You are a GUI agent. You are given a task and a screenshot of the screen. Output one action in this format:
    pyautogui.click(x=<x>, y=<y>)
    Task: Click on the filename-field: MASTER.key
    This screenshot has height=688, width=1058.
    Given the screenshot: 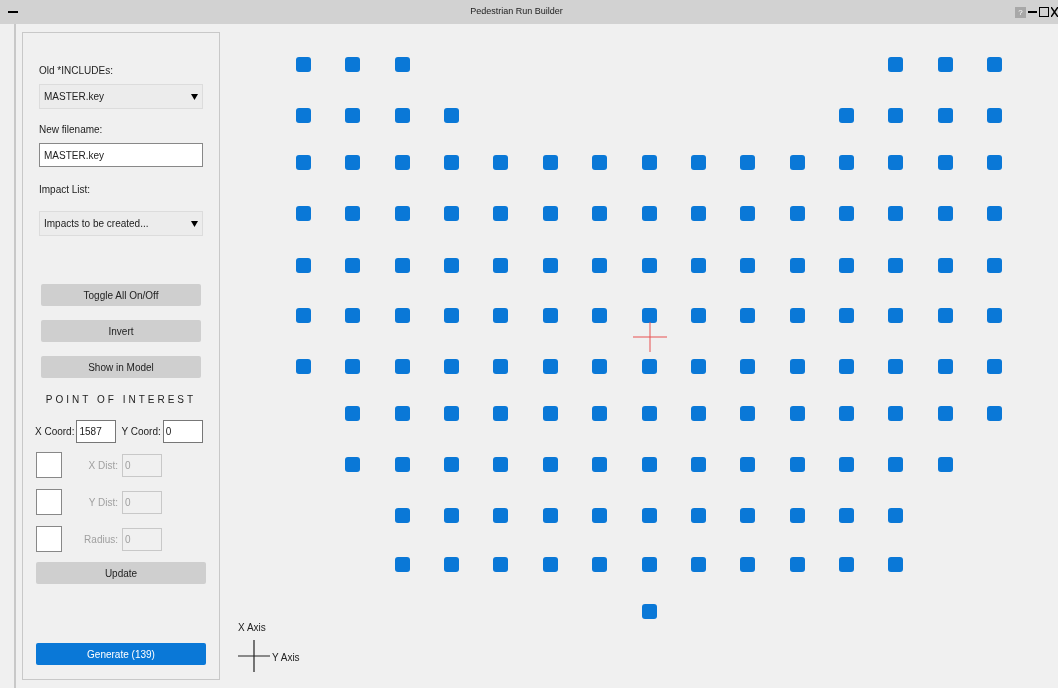 What is the action you would take?
    pyautogui.click(x=121, y=155)
    